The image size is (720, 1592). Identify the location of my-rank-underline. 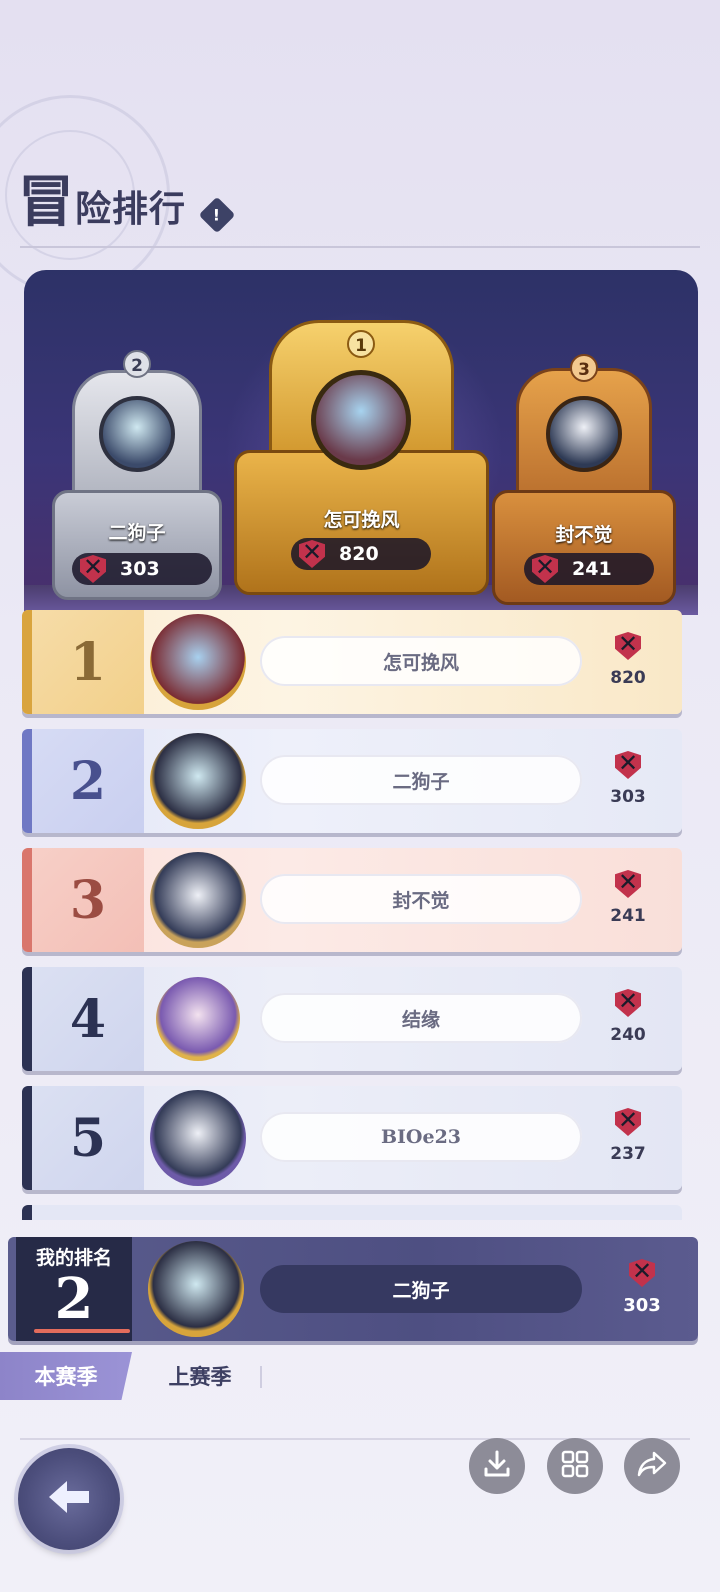
(82, 1331).